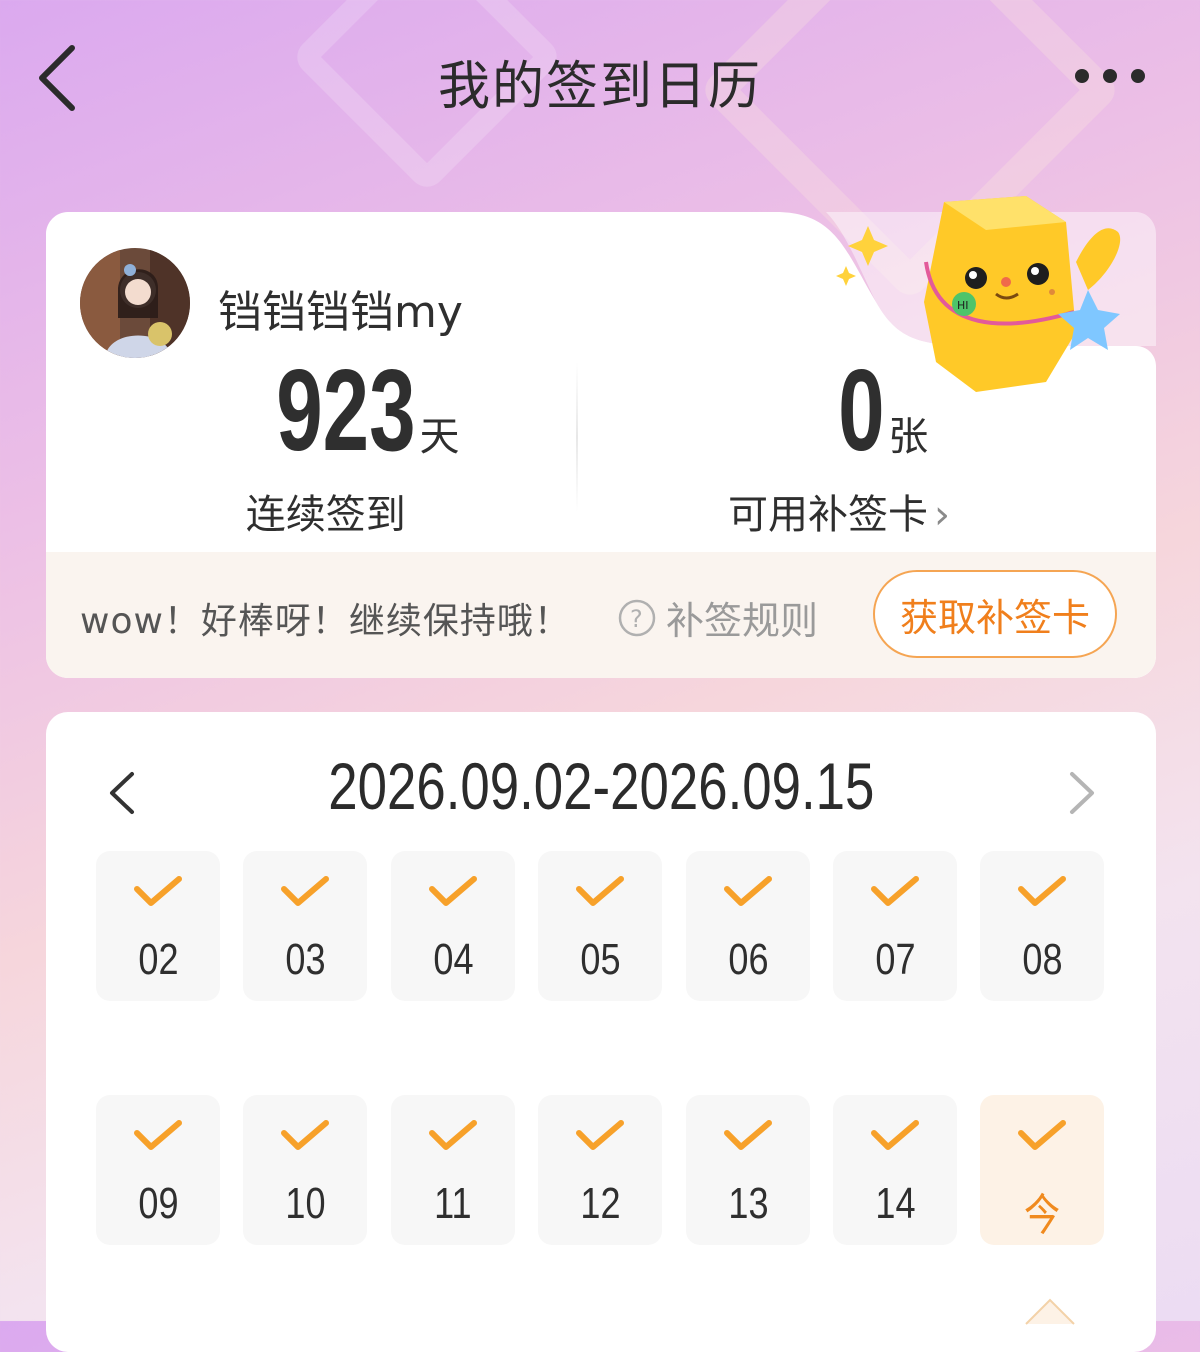 This screenshot has height=1352, width=1200. I want to click on day-label: 14, so click(895, 1203).